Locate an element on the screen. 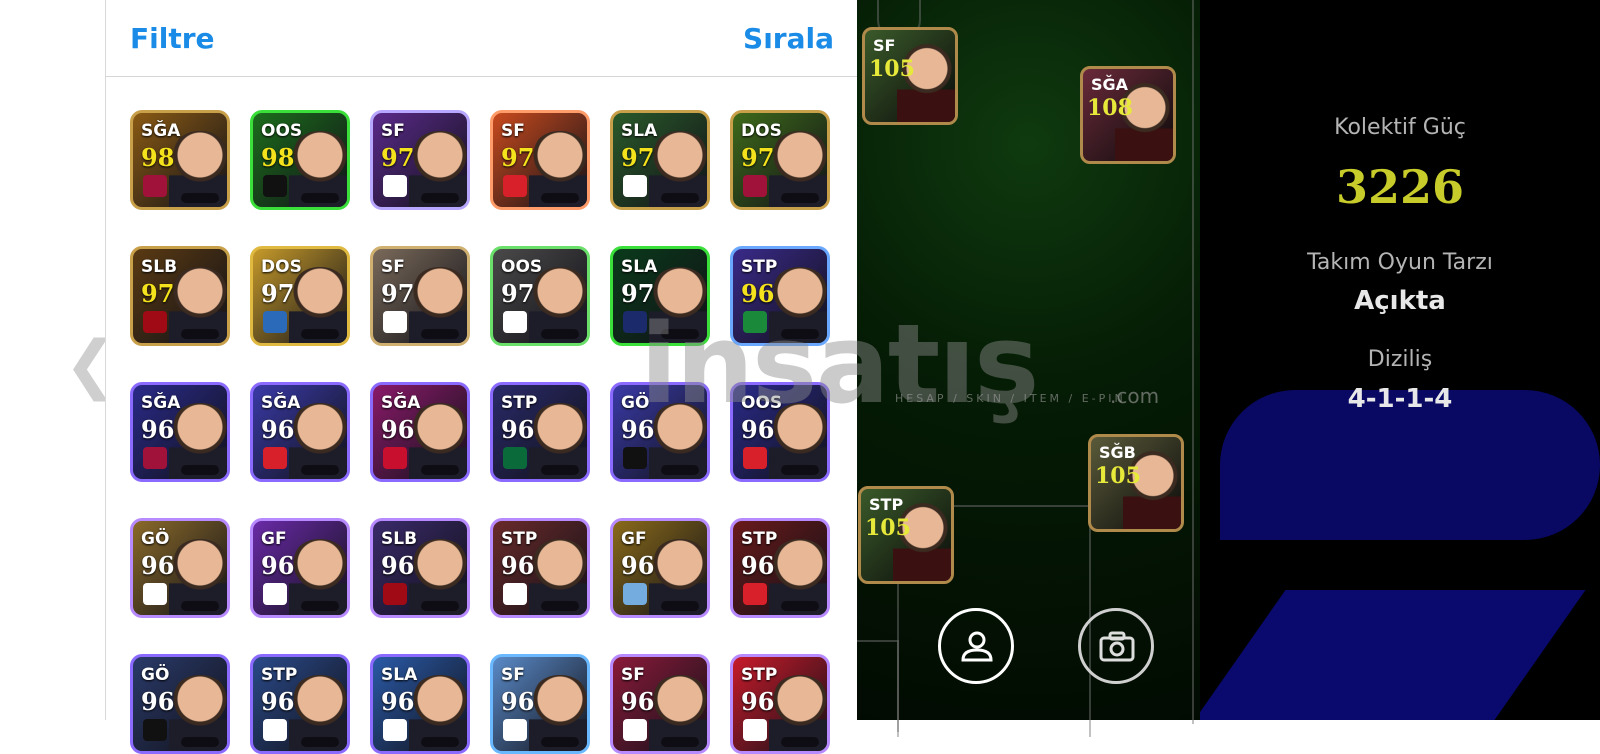  player-card: SĞA 98 is located at coordinates (180, 160).